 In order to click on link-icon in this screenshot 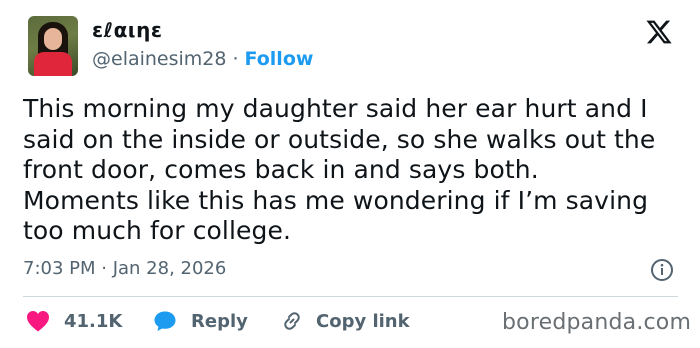, I will do `click(292, 321)`.